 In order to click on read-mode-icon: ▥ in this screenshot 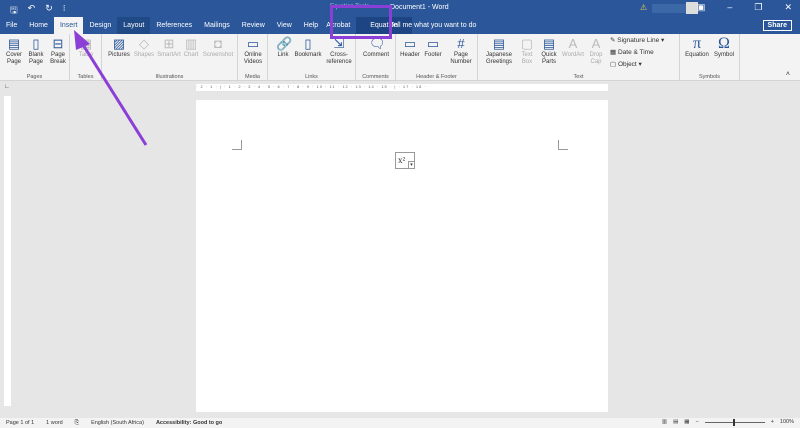, I will do `click(664, 422)`.